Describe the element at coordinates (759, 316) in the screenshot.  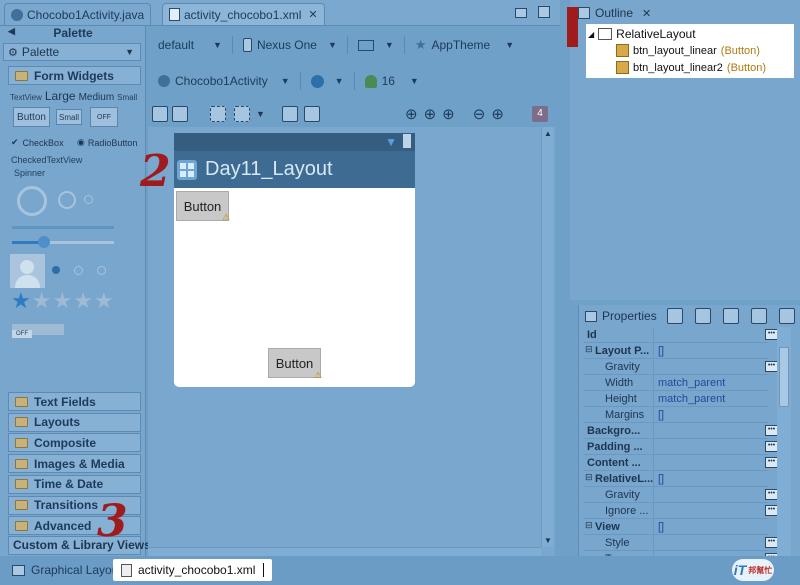
I see `expand-all-icon` at that location.